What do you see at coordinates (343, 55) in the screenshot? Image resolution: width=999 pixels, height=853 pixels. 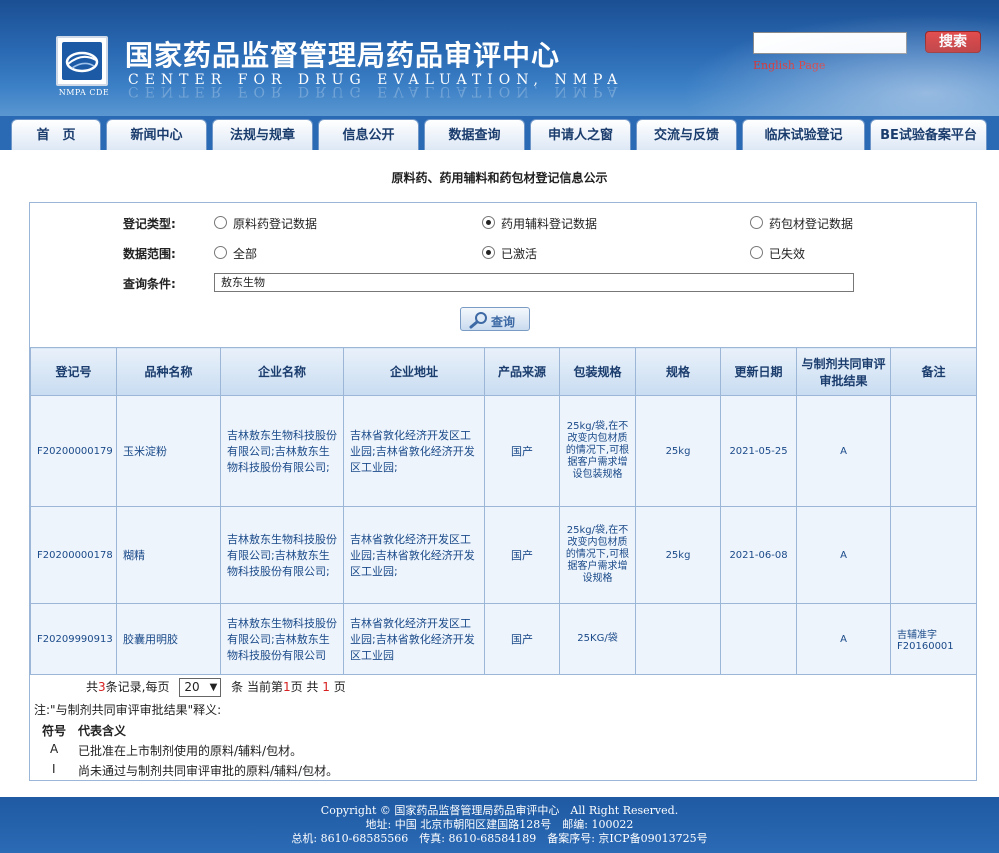 I see `site-title: 国家药品监督管理局药品审评中心` at bounding box center [343, 55].